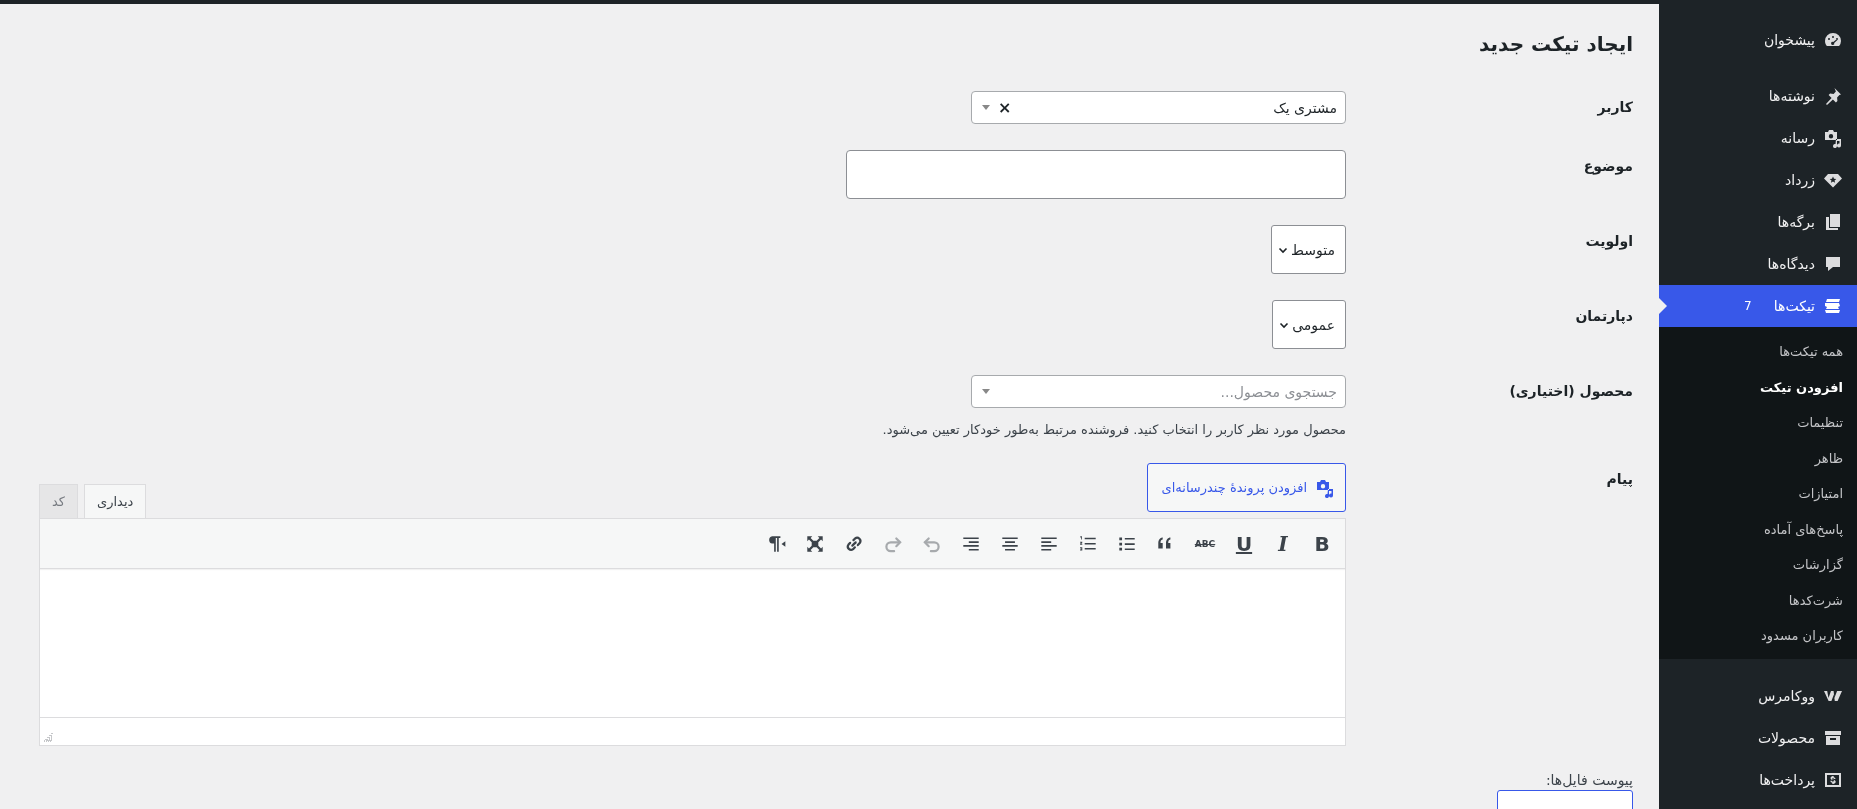  I want to click on menu-item: پرداخت‌ها, so click(1758, 779).